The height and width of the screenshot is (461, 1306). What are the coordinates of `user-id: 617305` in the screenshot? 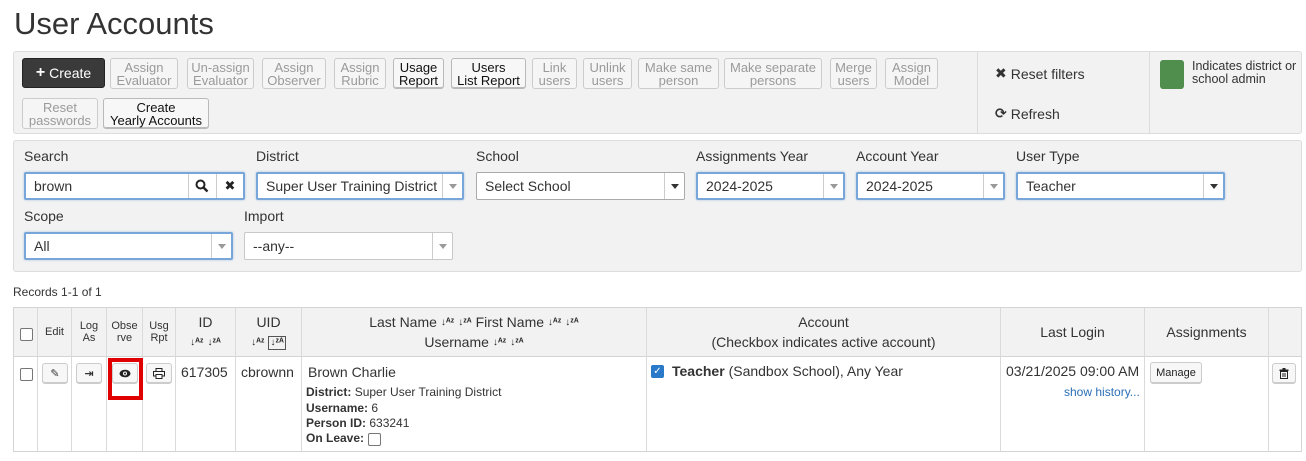 It's located at (204, 372).